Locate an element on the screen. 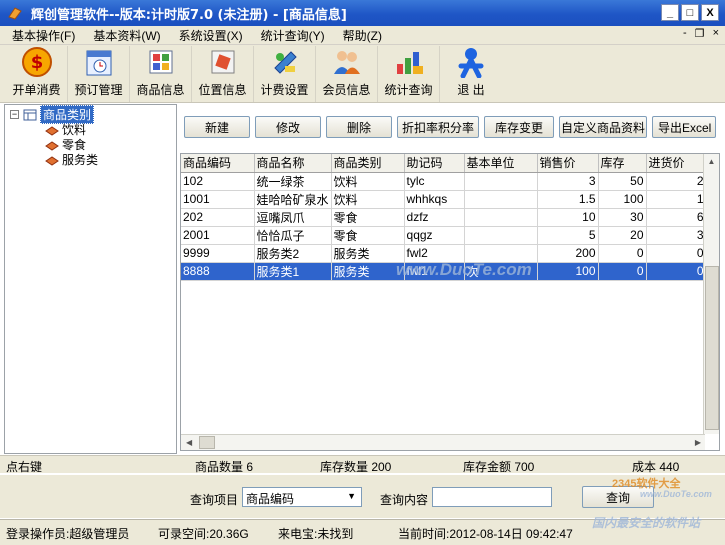 This screenshot has height=545, width=725. chevron-down-icon: ▼ is located at coordinates (351, 496).